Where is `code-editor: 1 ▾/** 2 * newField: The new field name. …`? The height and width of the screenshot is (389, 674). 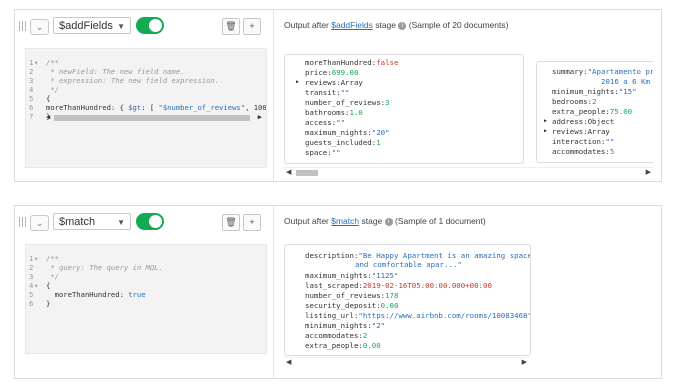
code-editor: 1 ▾/** 2 * newField: The new field name. … is located at coordinates (146, 108).